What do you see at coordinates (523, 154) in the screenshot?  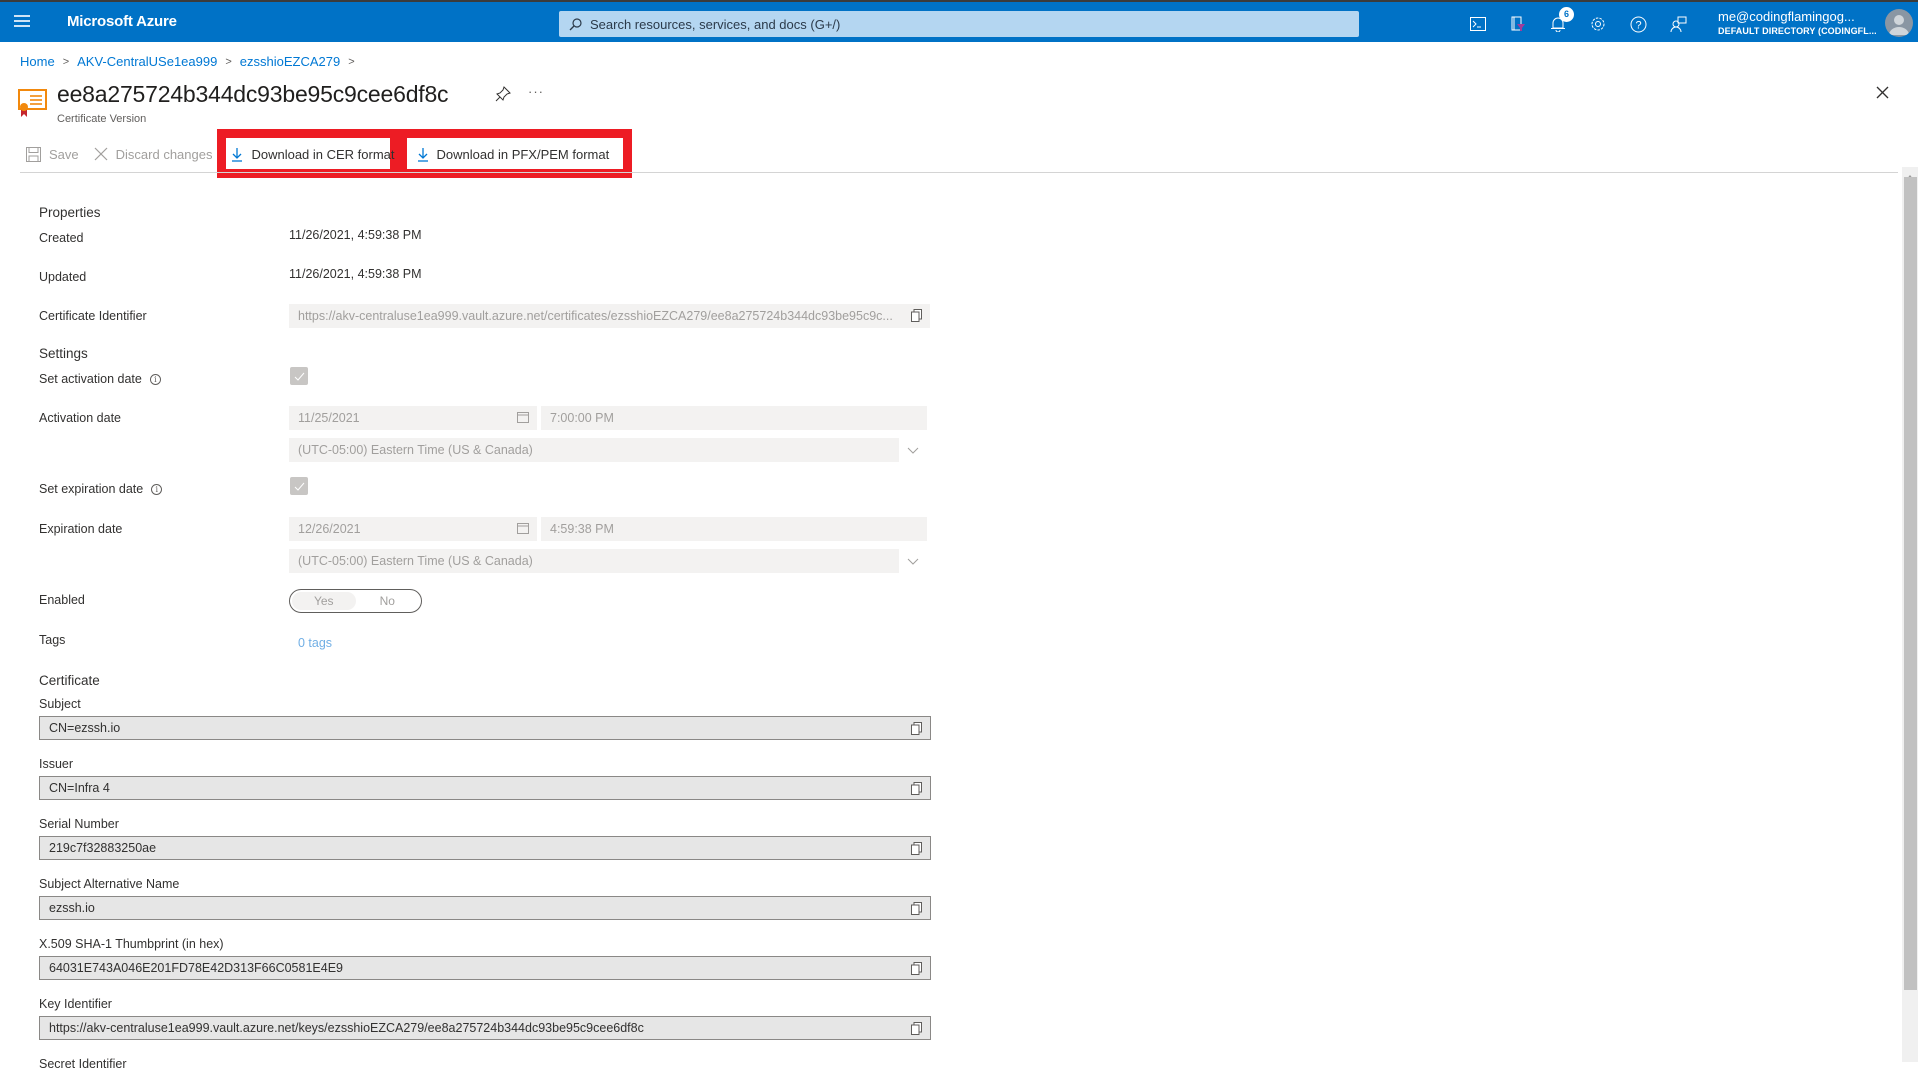 I see `download-pfx-pem-label: Download in PFX/PEM format` at bounding box center [523, 154].